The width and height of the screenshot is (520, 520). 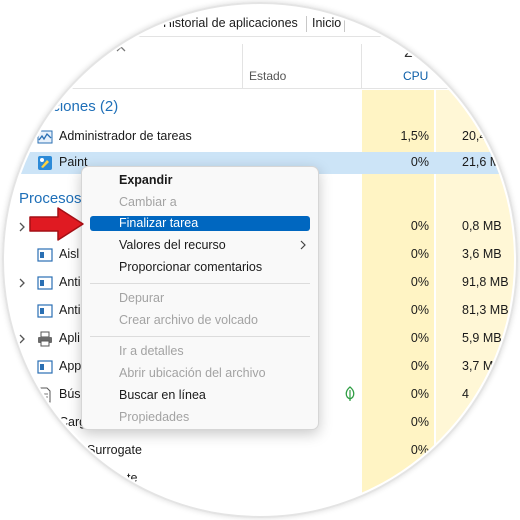 What do you see at coordinates (482, 254) in the screenshot?
I see `process-memory: 3,6 MB` at bounding box center [482, 254].